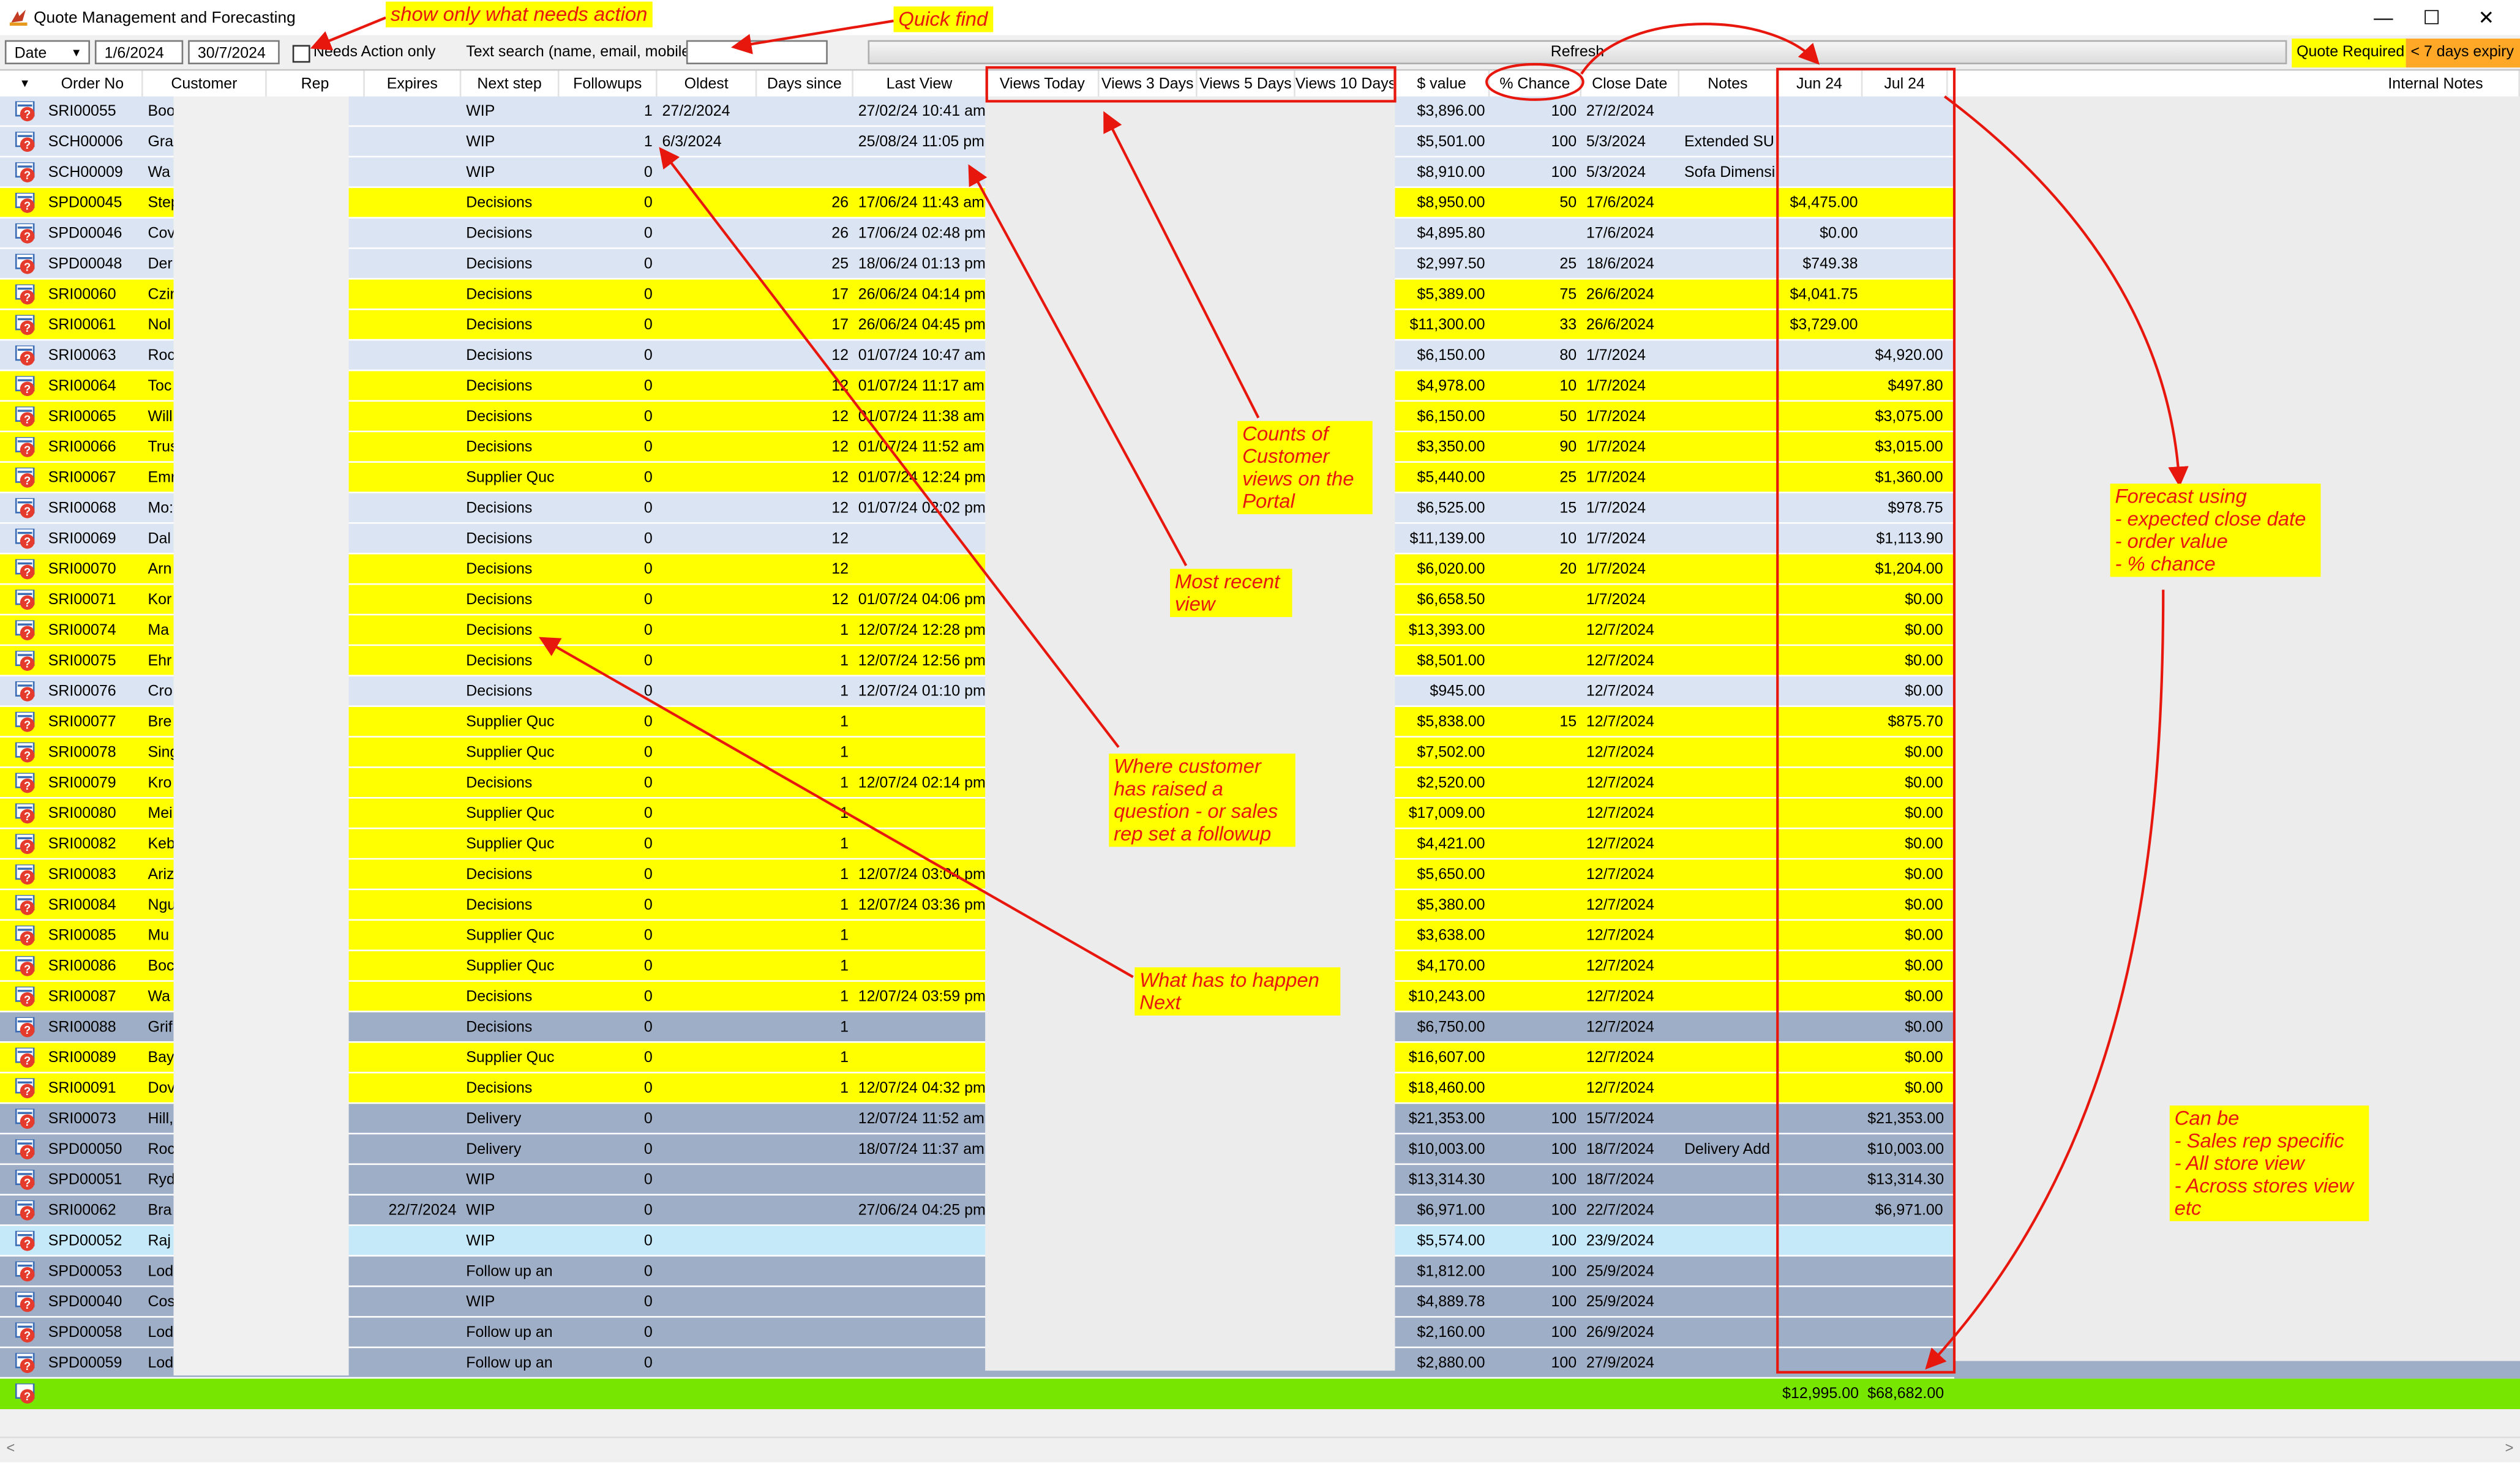 The image size is (2520, 1463). I want to click on column-header-days: Days since, so click(805, 84).